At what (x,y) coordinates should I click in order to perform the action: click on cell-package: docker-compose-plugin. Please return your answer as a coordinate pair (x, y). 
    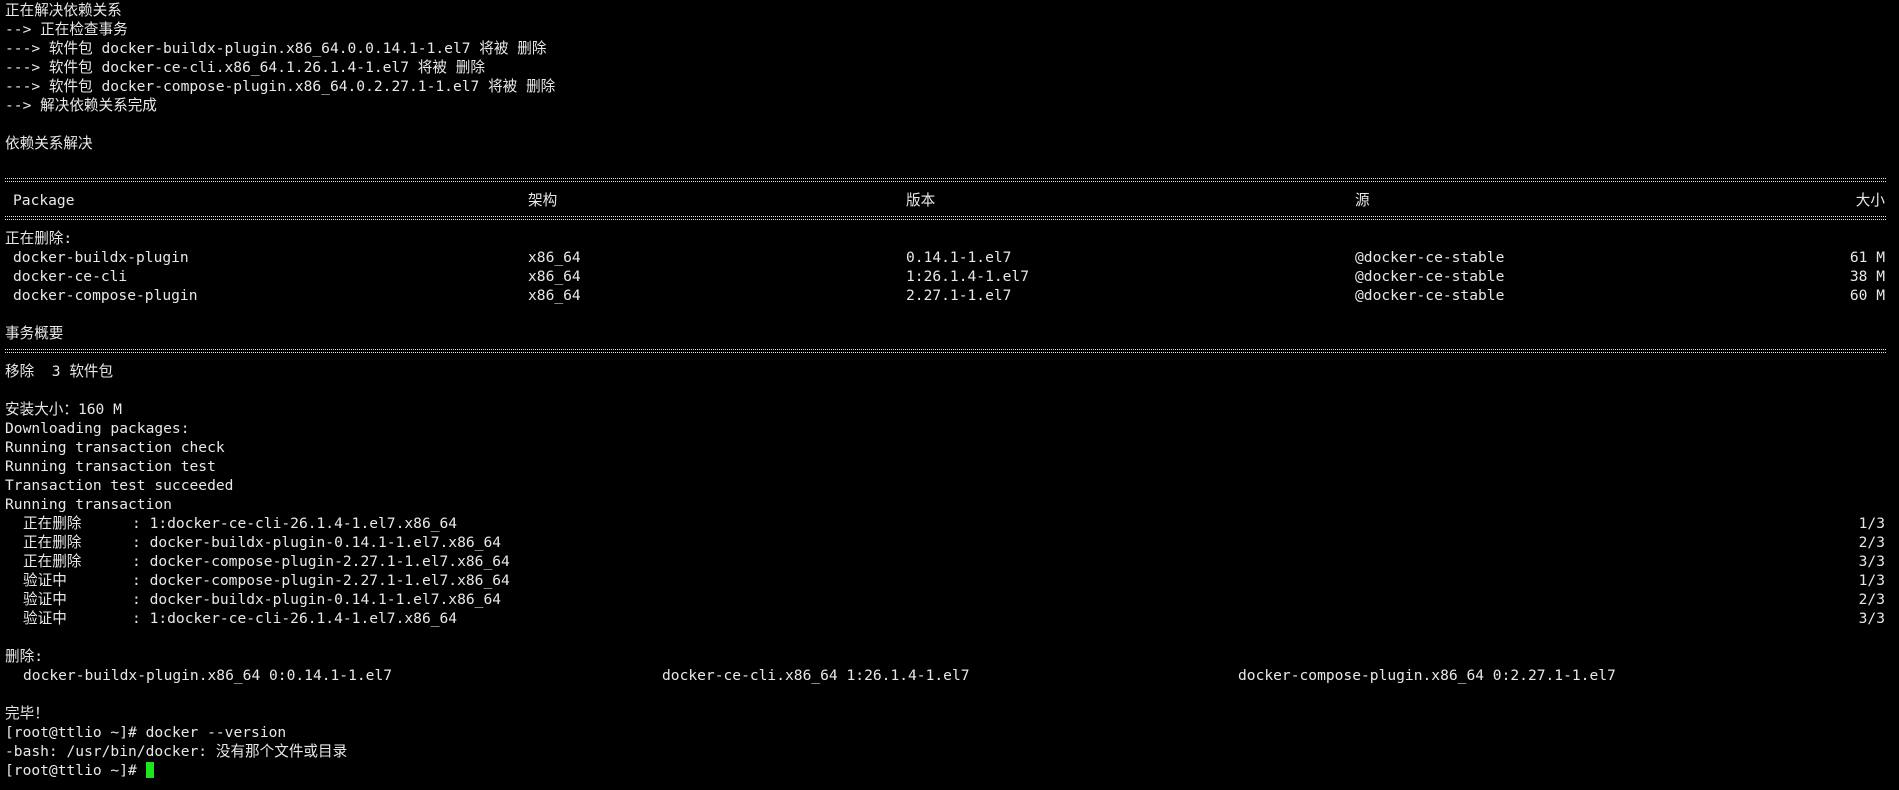
    Looking at the image, I should click on (105, 295).